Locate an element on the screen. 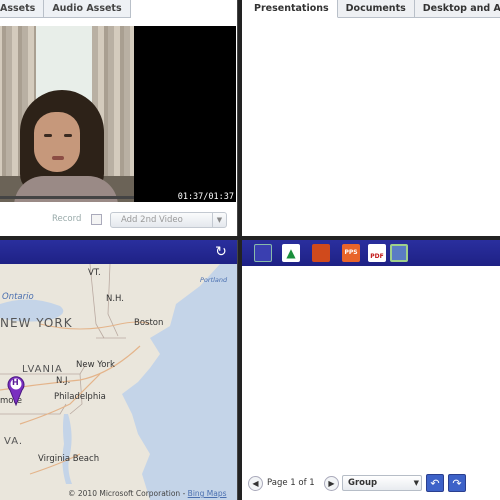  tab-documents: Documents is located at coordinates (376, 9).